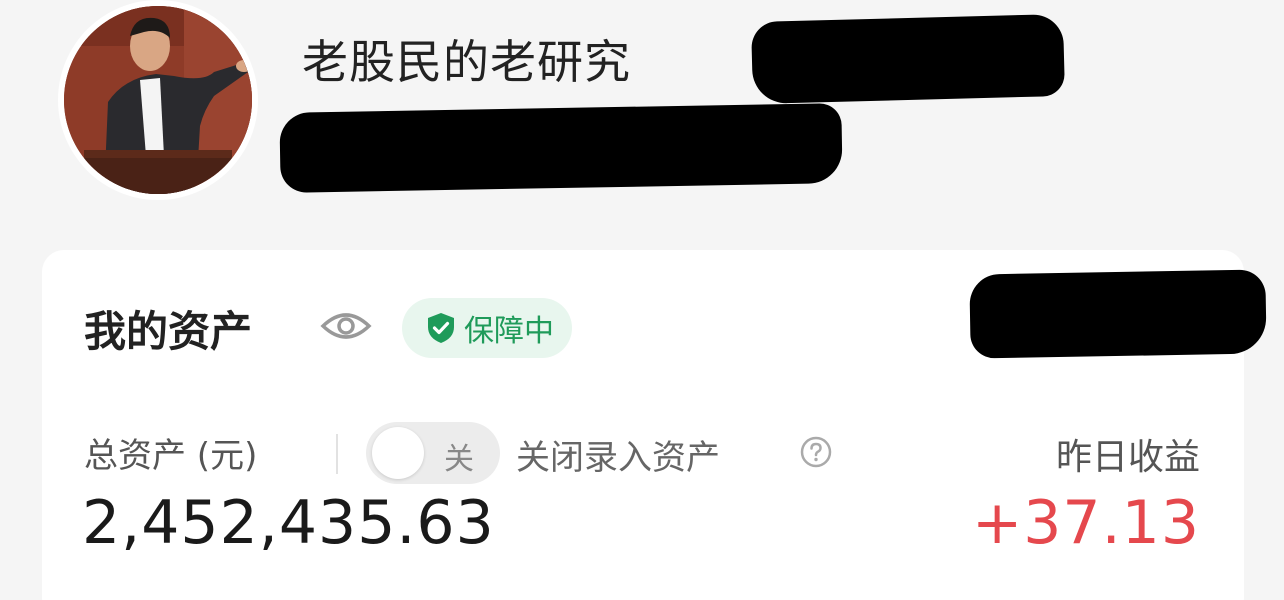 The height and width of the screenshot is (600, 1284). I want to click on username: 老股民的老研究, so click(466, 62).